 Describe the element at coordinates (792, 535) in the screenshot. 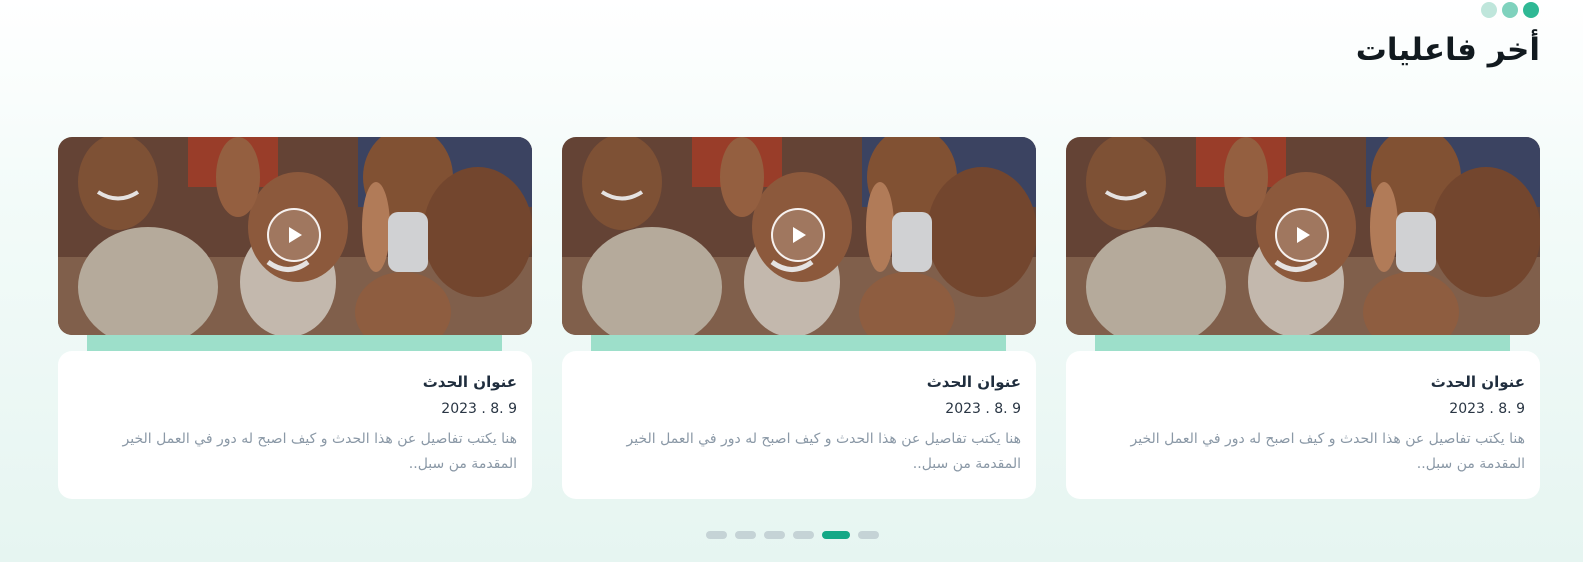

I see `carousel-pagination` at that location.